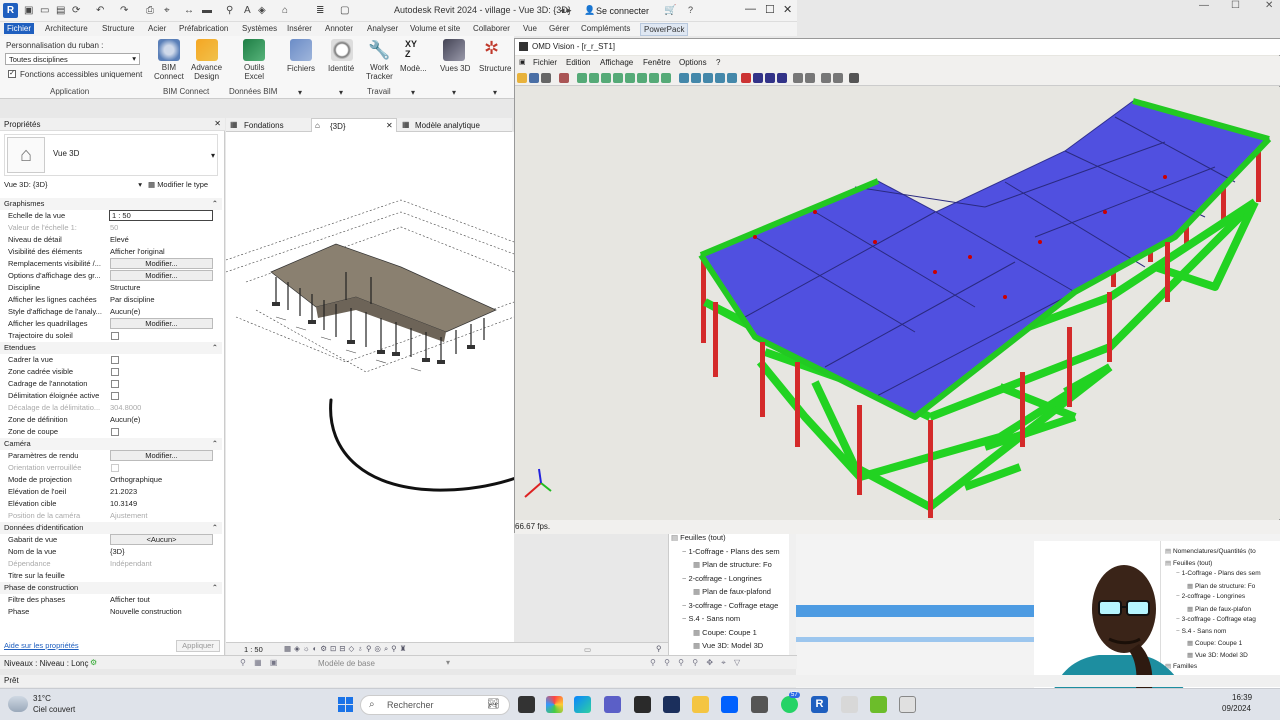 This screenshot has width=1280, height=720. What do you see at coordinates (28, 10) in the screenshot?
I see `open-icon: ▣` at bounding box center [28, 10].